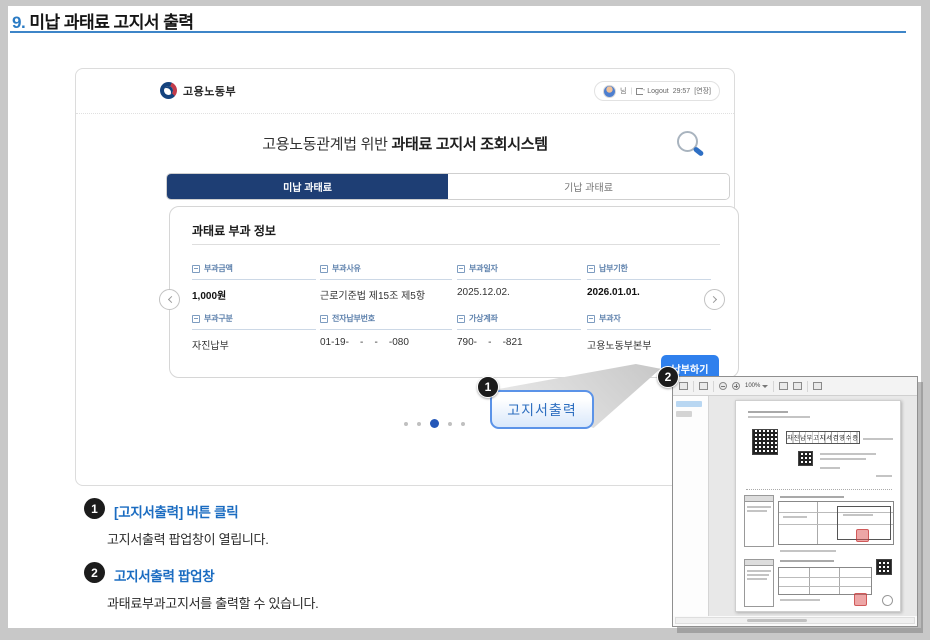 This screenshot has width=930, height=640. Describe the element at coordinates (188, 539) in the screenshot. I see `annotation-1-desc: 고지서출력 팝업창이 열립니다.` at that location.